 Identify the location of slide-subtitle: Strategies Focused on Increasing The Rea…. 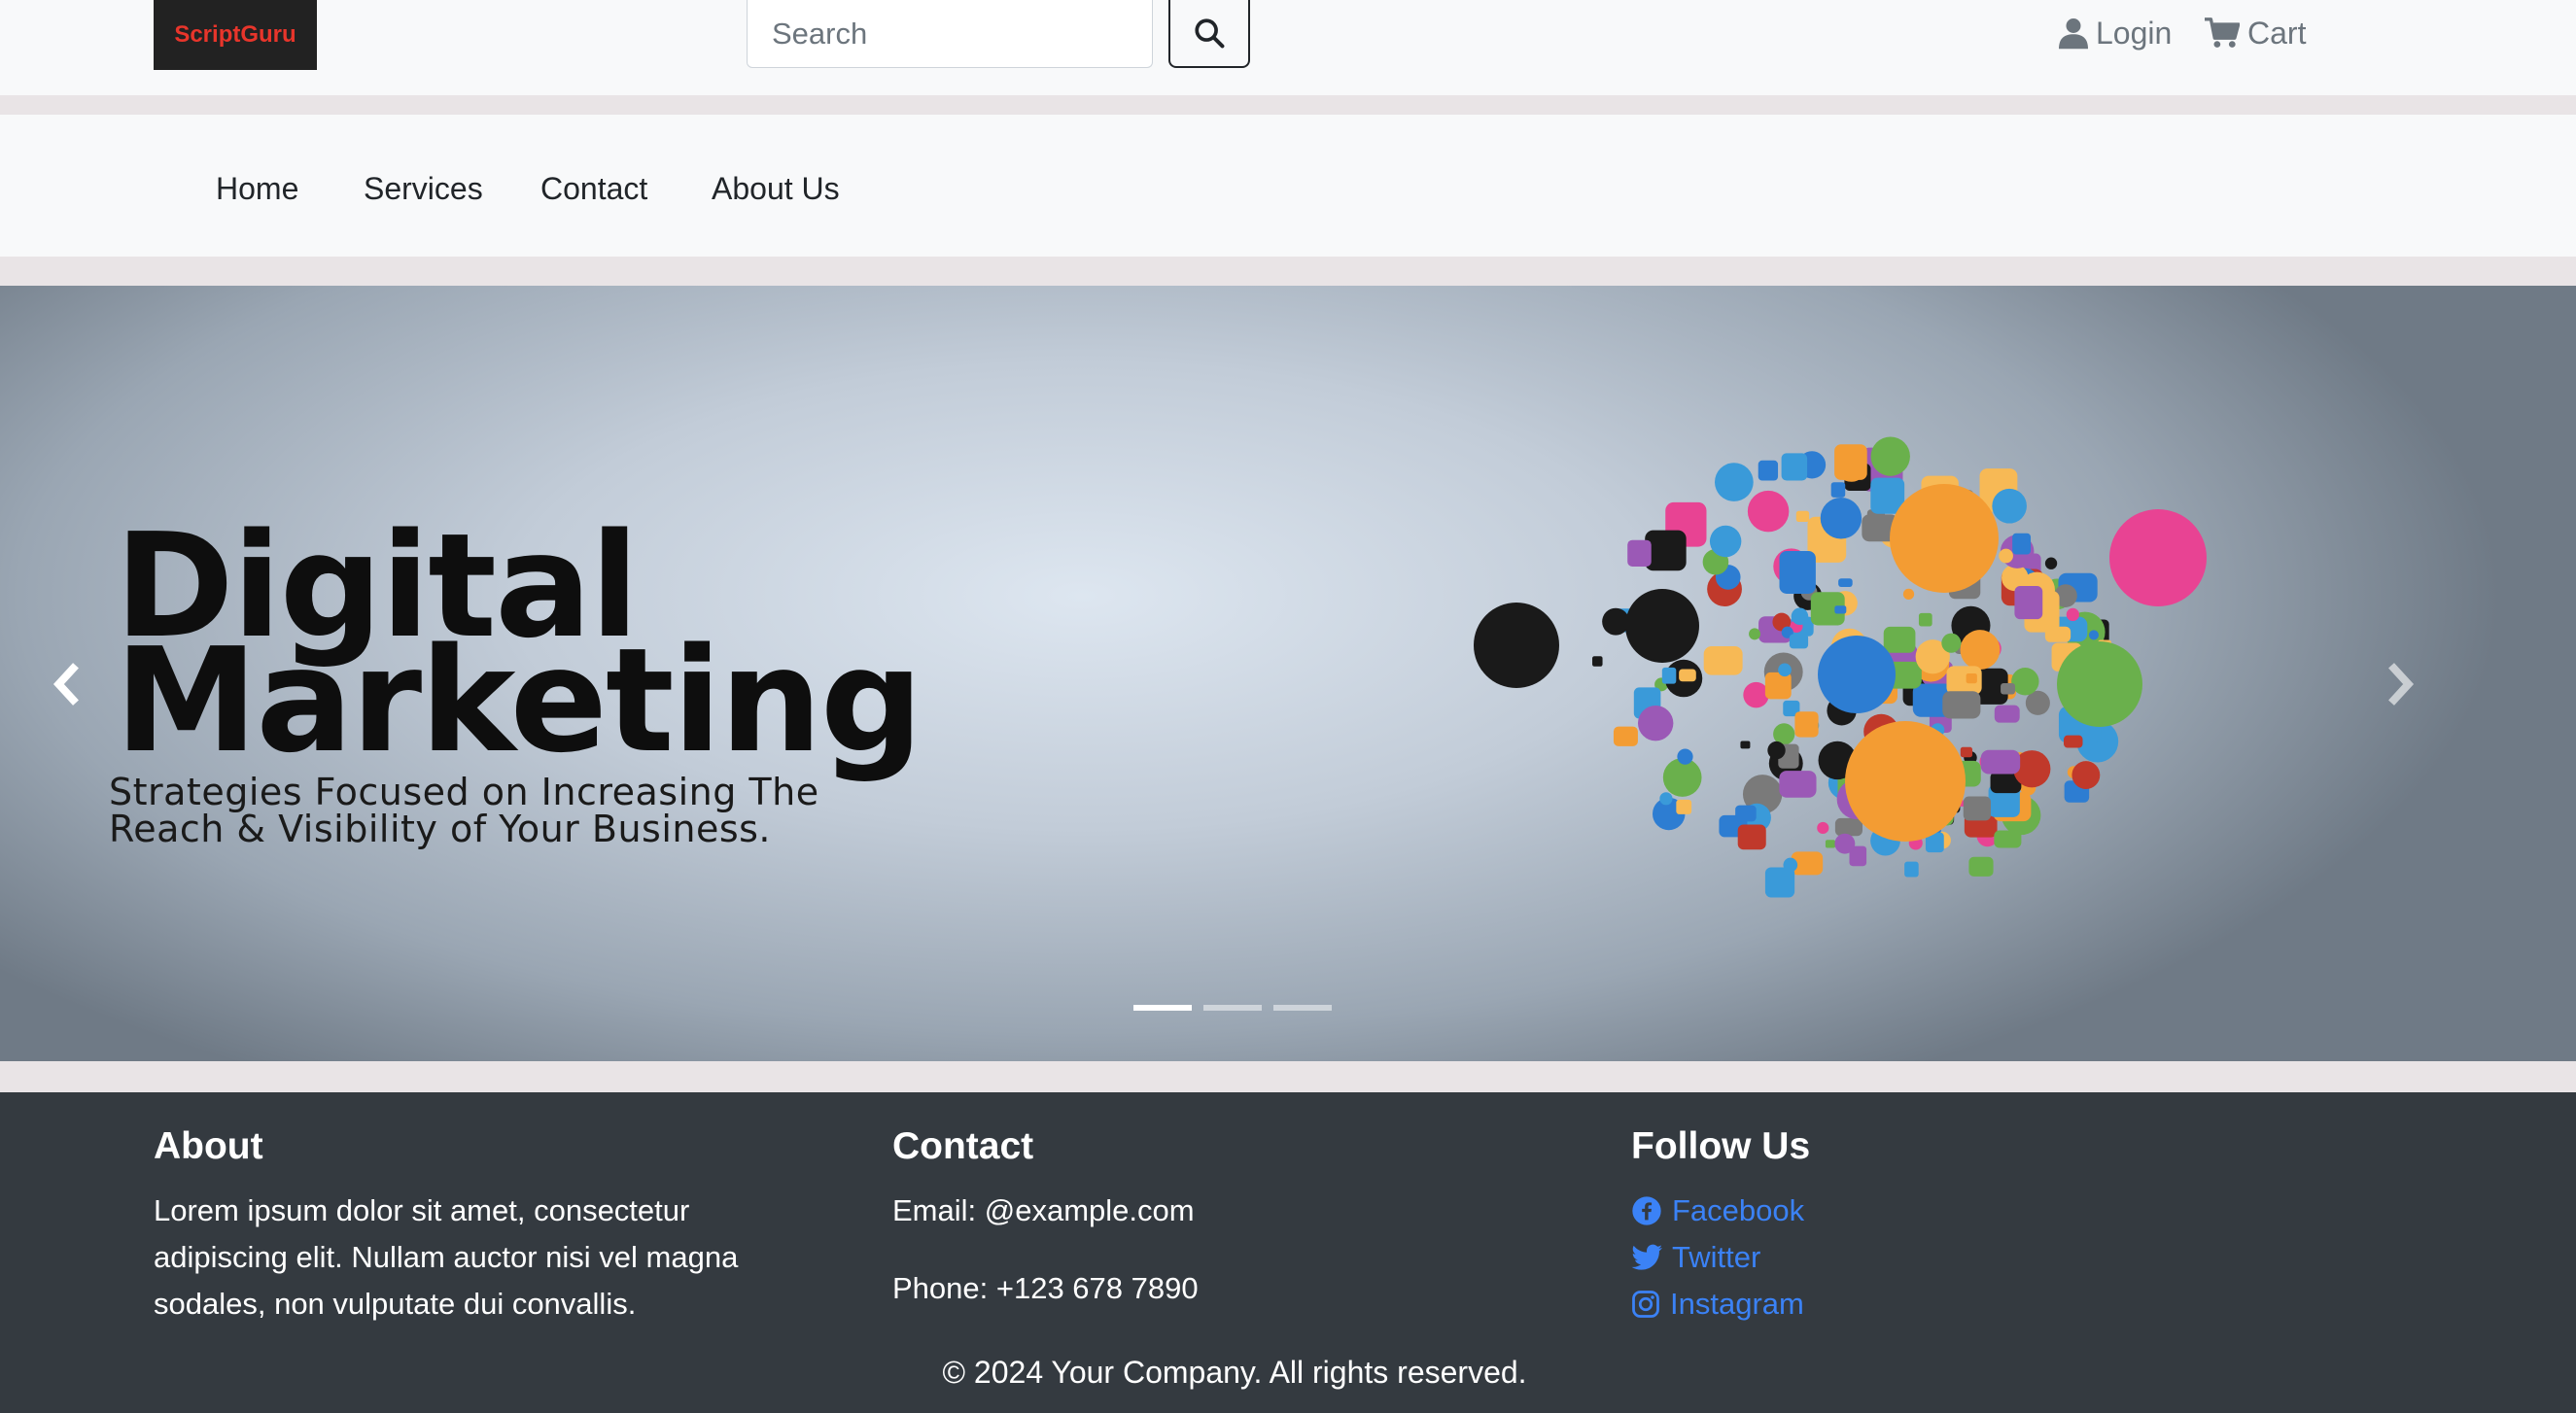
(643, 810).